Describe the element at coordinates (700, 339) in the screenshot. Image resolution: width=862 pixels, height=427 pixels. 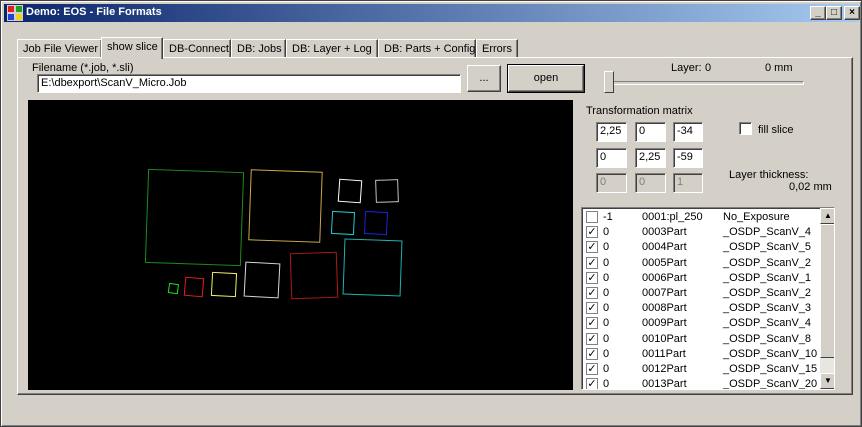
I see `list-item: ✓ 0 0010Part _OSDP_ScanV_8` at that location.